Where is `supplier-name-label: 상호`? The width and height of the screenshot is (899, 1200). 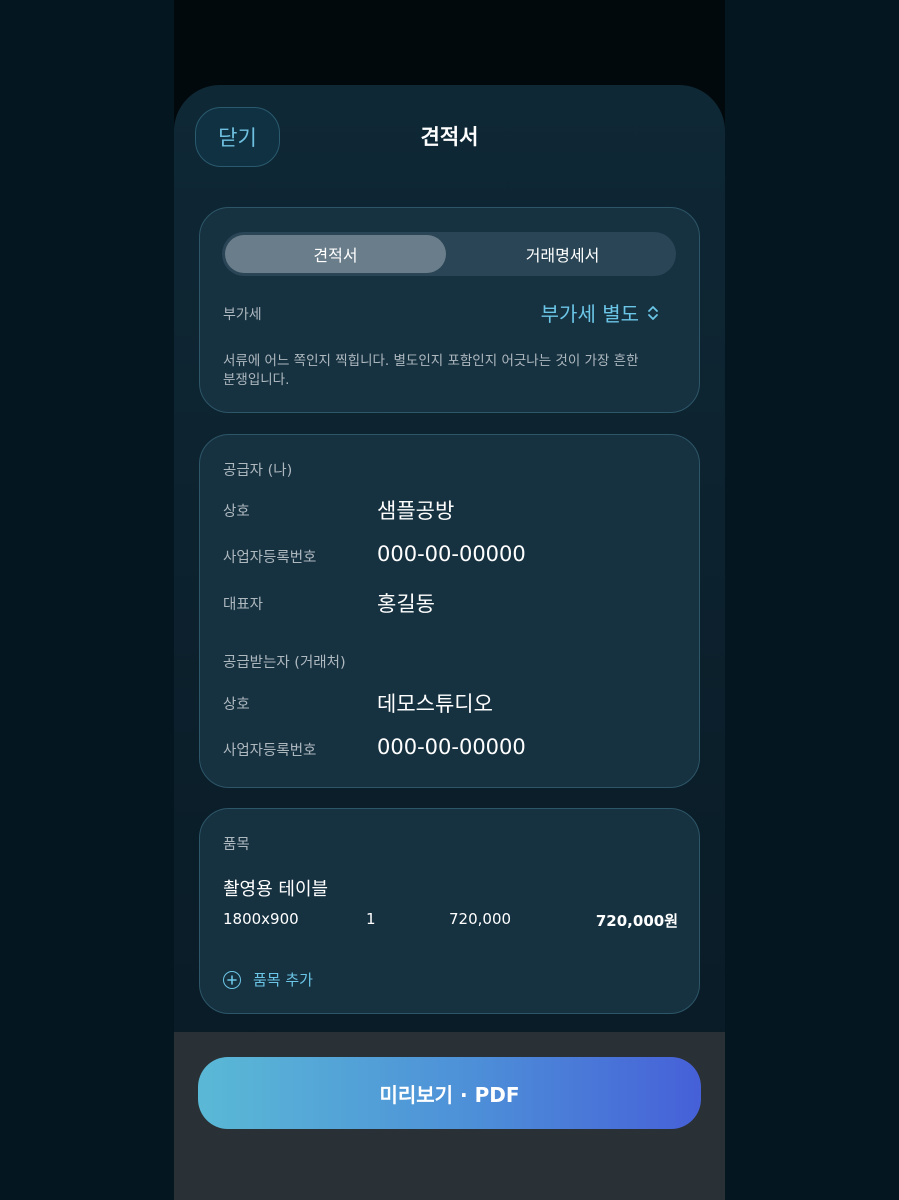 supplier-name-label: 상호 is located at coordinates (236, 512).